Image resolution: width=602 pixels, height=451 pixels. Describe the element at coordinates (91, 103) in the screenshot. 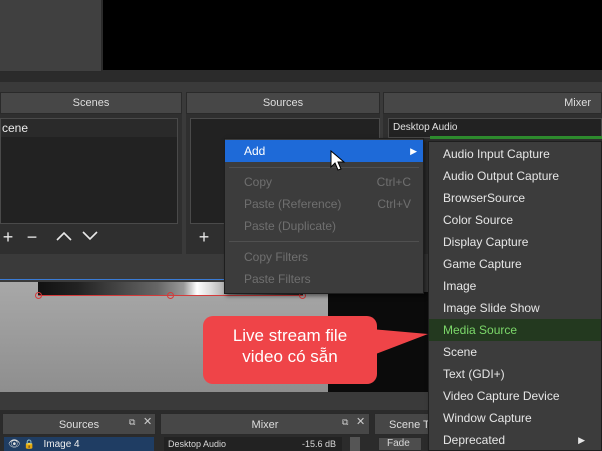

I see `scenes-dock-title: Scenes` at that location.